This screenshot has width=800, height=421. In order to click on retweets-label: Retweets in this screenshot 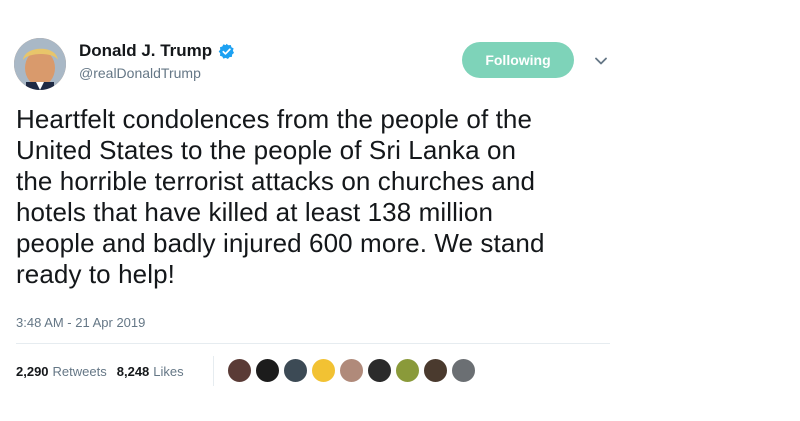, I will do `click(79, 371)`.